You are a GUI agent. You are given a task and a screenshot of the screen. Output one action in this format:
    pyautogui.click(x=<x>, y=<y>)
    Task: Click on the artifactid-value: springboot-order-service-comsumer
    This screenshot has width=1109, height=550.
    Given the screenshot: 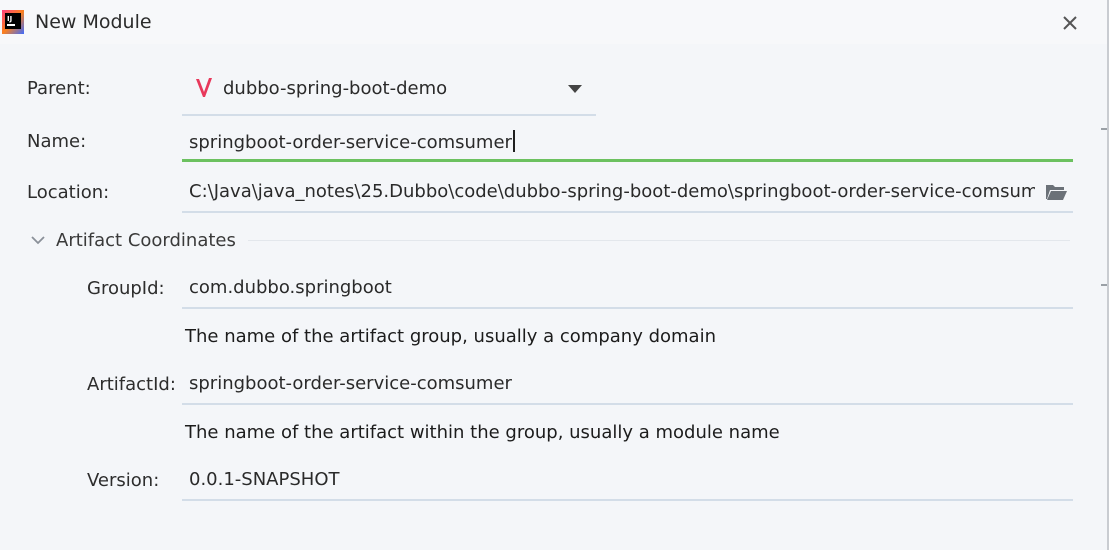 What is the action you would take?
    pyautogui.click(x=350, y=383)
    